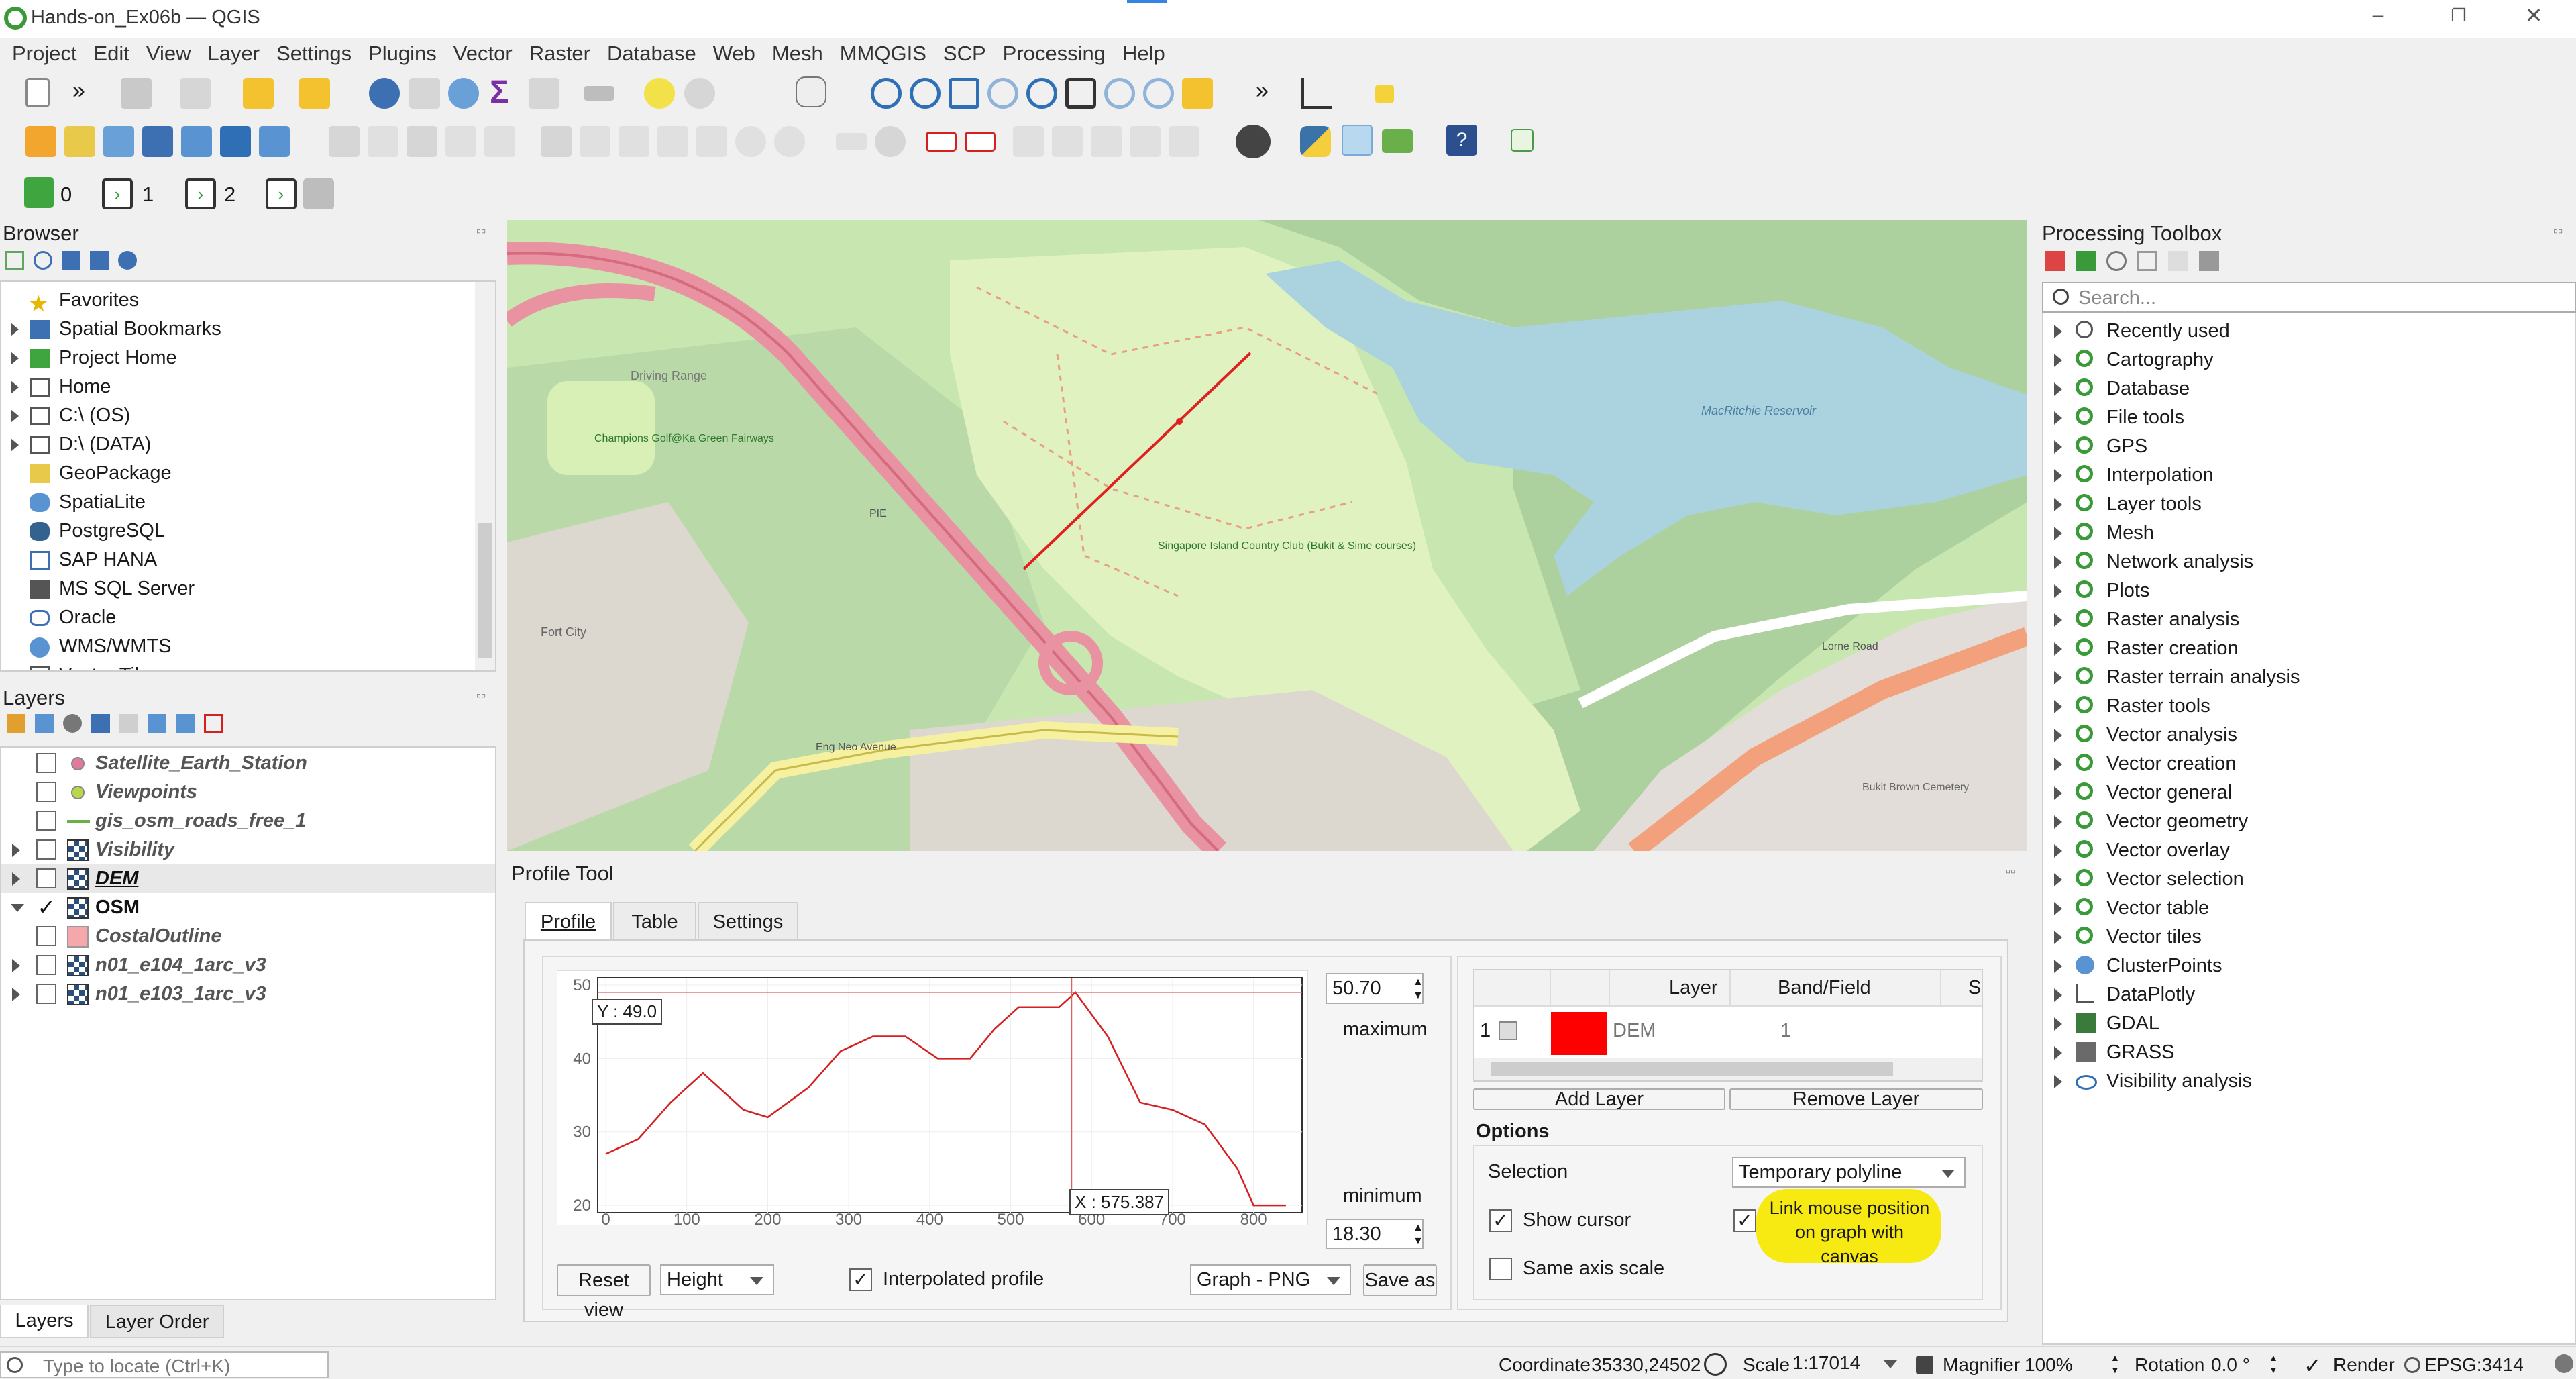  Describe the element at coordinates (2308, 706) in the screenshot. I see `toolbox-item-raster-tools: Raster tools` at that location.